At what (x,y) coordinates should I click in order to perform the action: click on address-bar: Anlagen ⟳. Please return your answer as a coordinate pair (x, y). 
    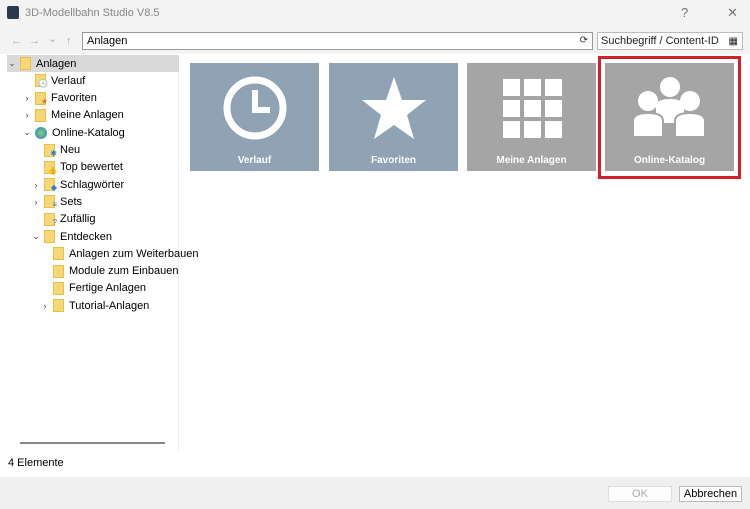
    Looking at the image, I should click on (337, 41).